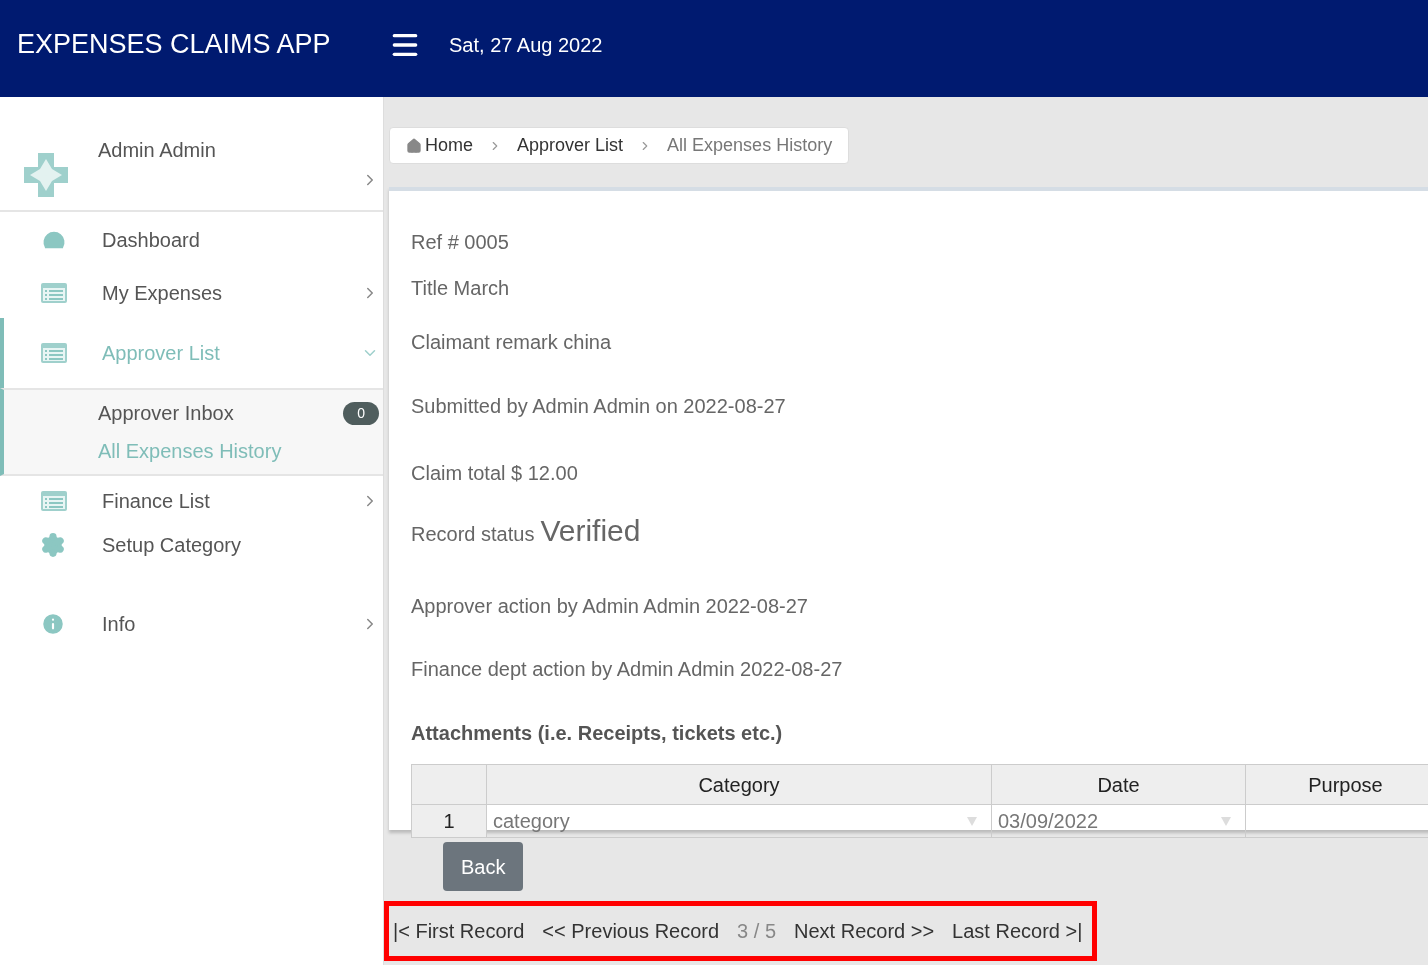 The image size is (1428, 965). I want to click on user-avatar-icon, so click(46, 174).